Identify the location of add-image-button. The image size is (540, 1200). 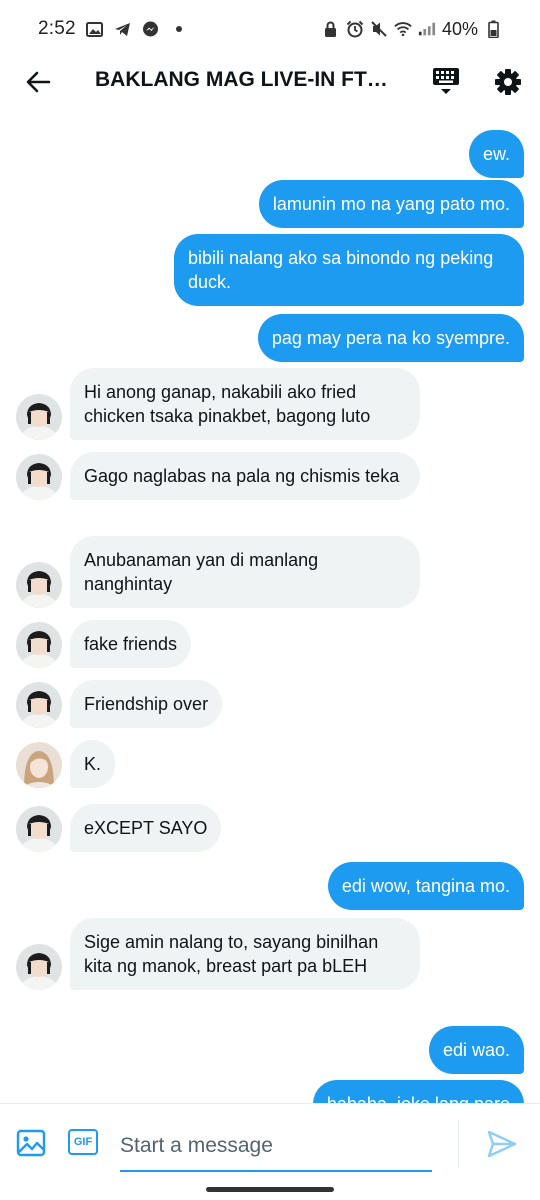
(31, 1143).